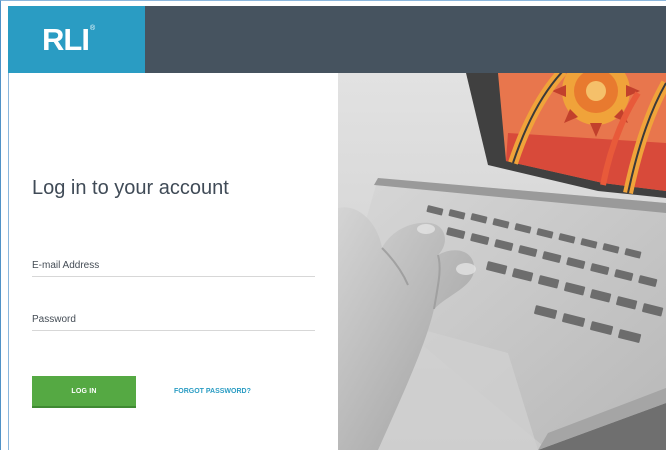  I want to click on top-header: RLI®, so click(337, 39).